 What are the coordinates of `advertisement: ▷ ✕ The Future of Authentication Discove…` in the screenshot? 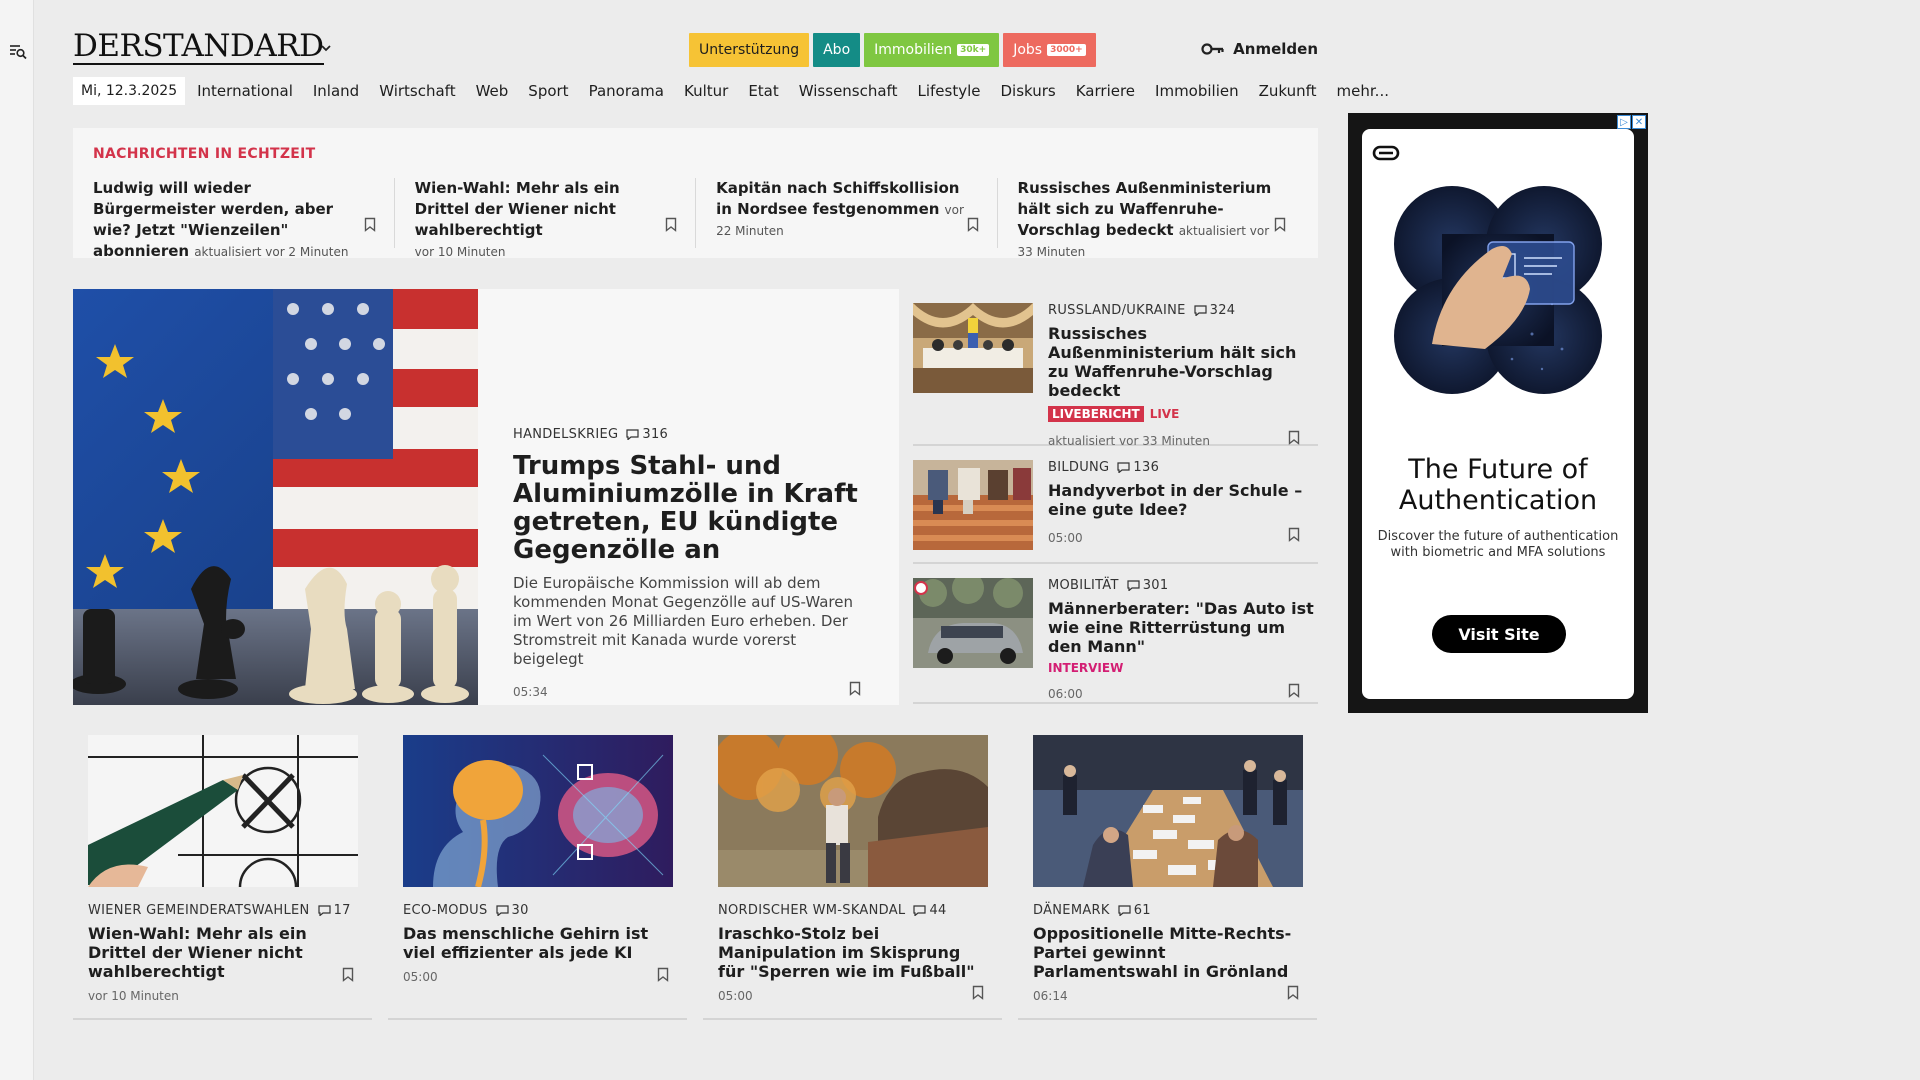 It's located at (1498, 413).